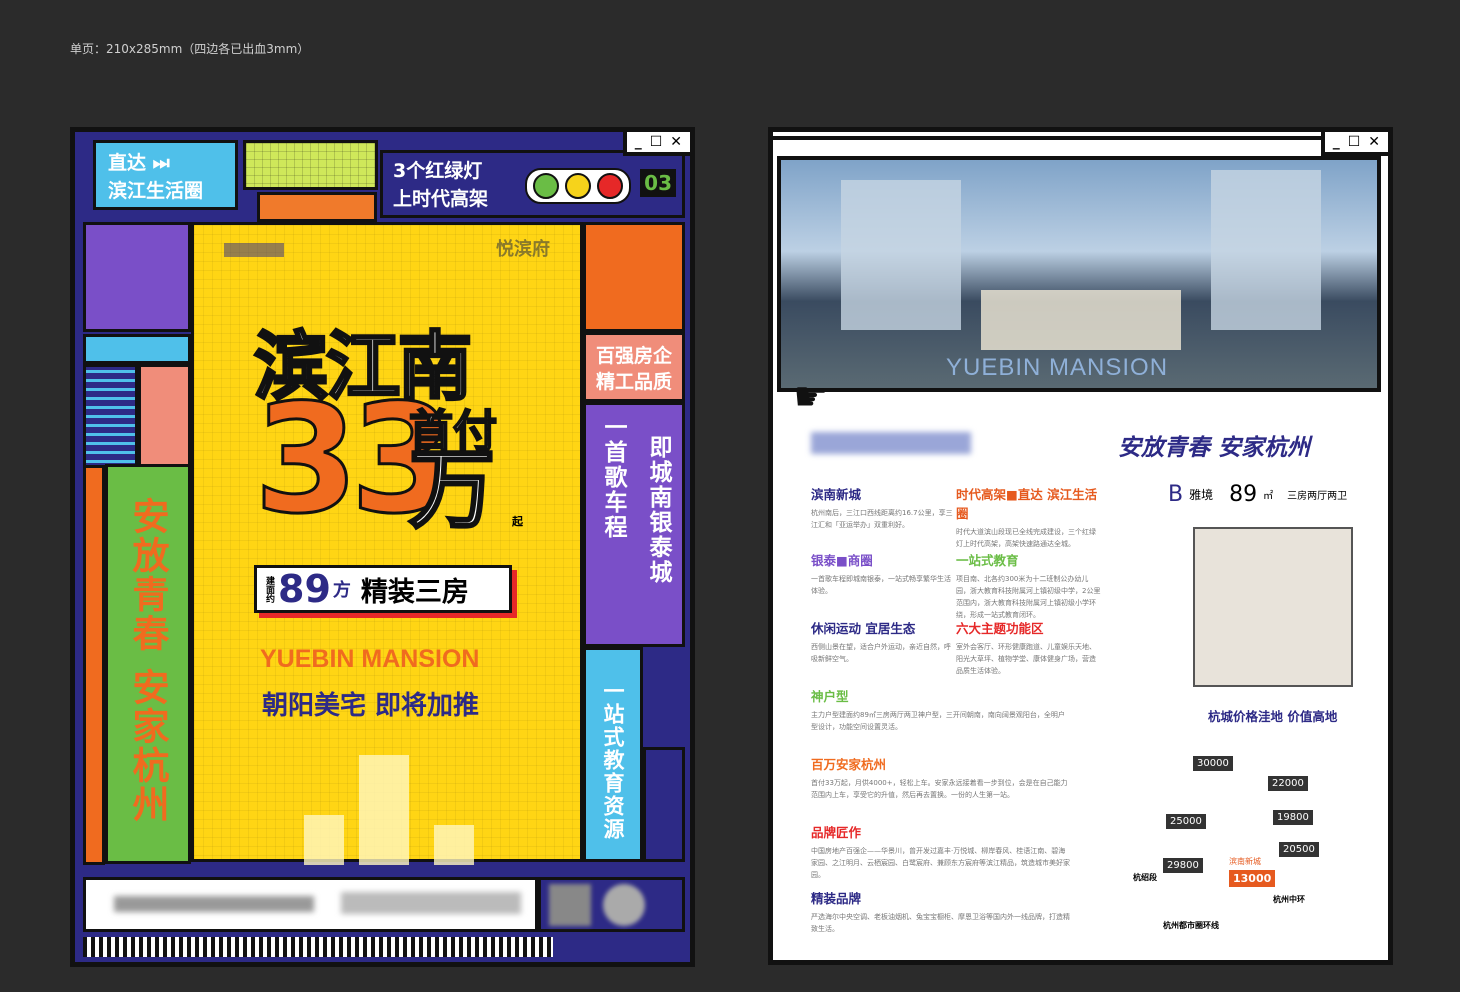  I want to click on price-tag: 20500, so click(1299, 849).